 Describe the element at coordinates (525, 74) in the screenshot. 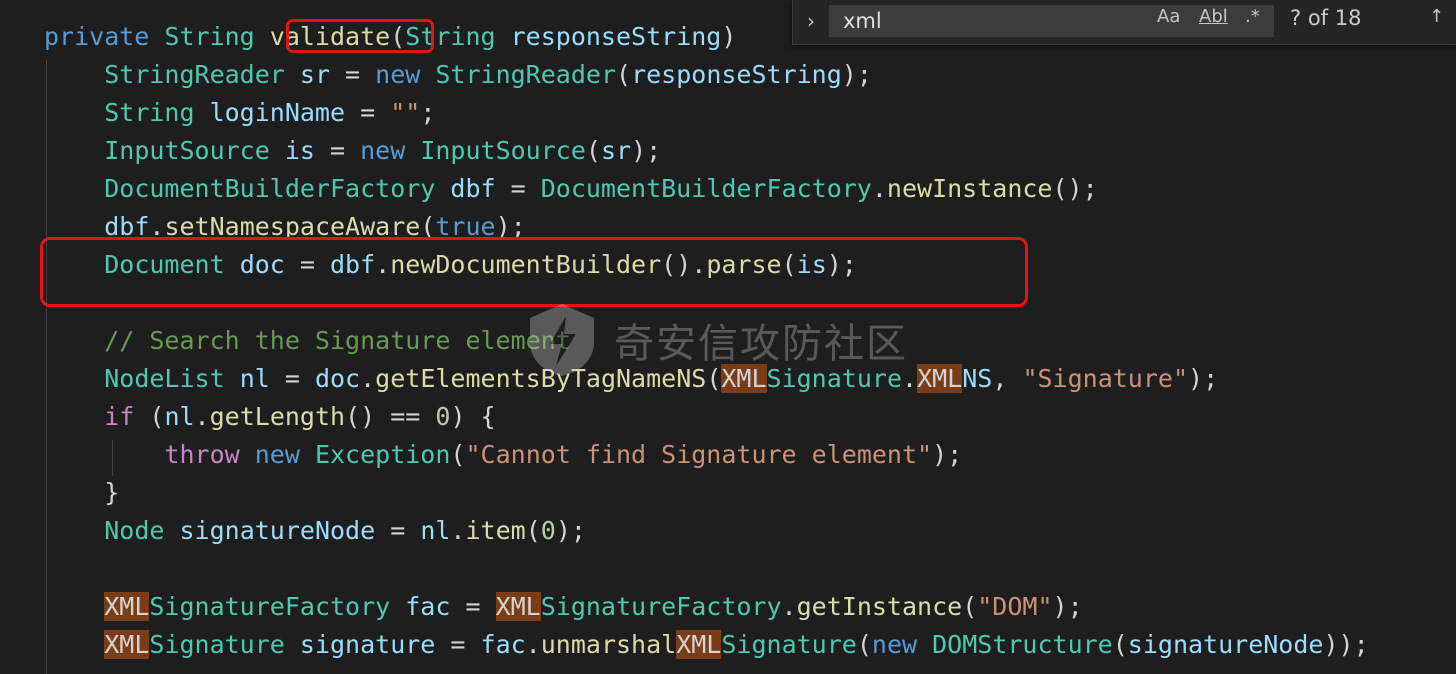

I see `code-token: StringReader` at that location.